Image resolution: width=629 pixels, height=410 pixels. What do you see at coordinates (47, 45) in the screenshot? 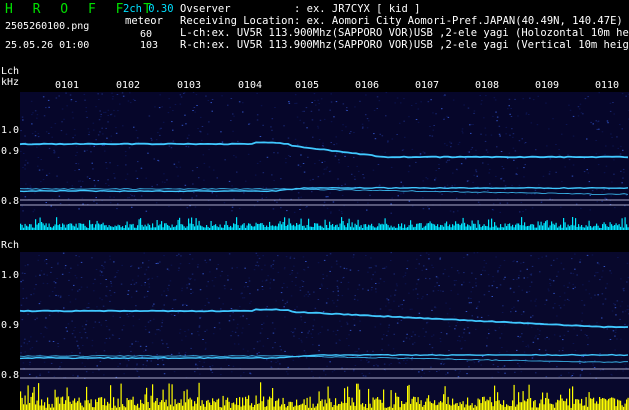
I see `datetime-label: 25.05.26 01:00` at bounding box center [47, 45].